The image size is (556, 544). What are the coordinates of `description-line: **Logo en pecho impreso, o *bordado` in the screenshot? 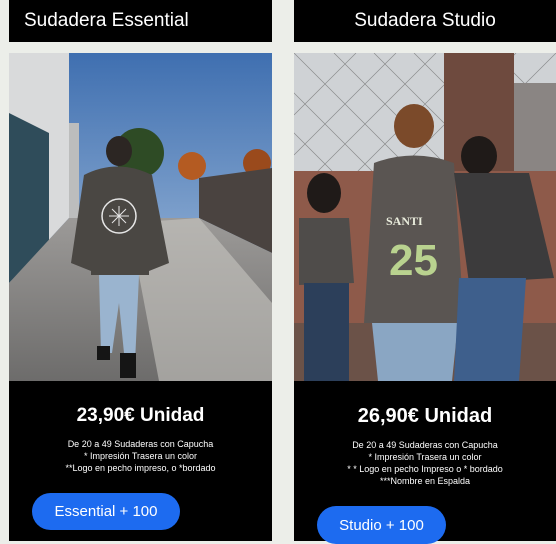 It's located at (140, 468).